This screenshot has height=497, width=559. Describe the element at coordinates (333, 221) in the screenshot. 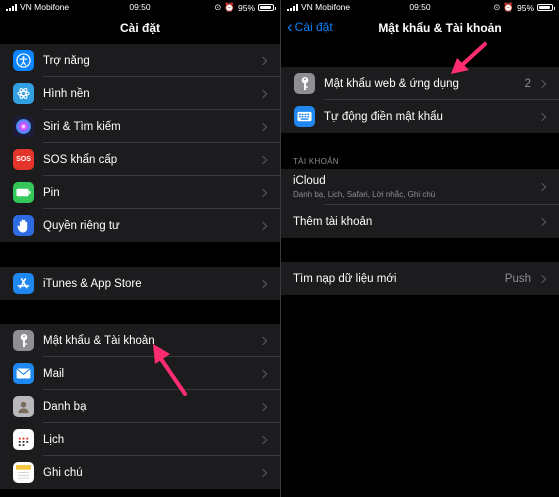

I see `row-label: Thêm tài khoản` at that location.